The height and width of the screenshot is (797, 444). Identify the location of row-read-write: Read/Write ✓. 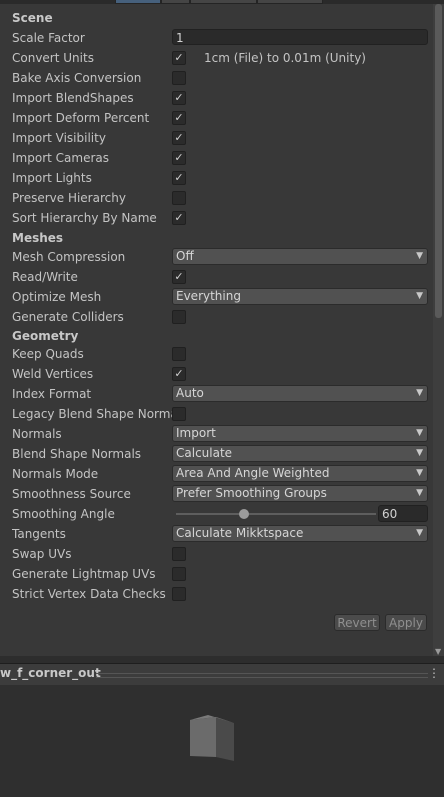
(222, 277).